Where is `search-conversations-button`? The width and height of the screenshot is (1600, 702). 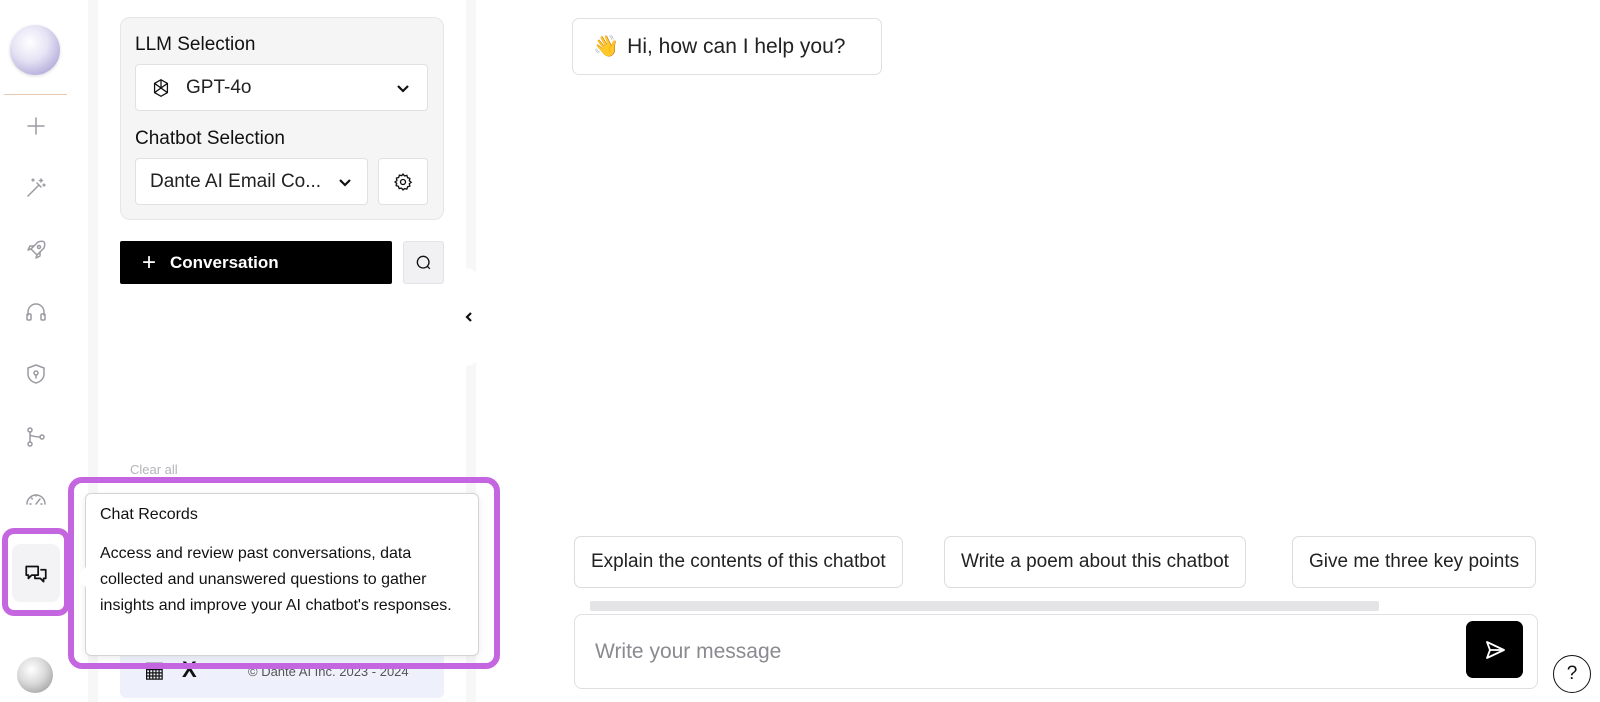
search-conversations-button is located at coordinates (423, 262).